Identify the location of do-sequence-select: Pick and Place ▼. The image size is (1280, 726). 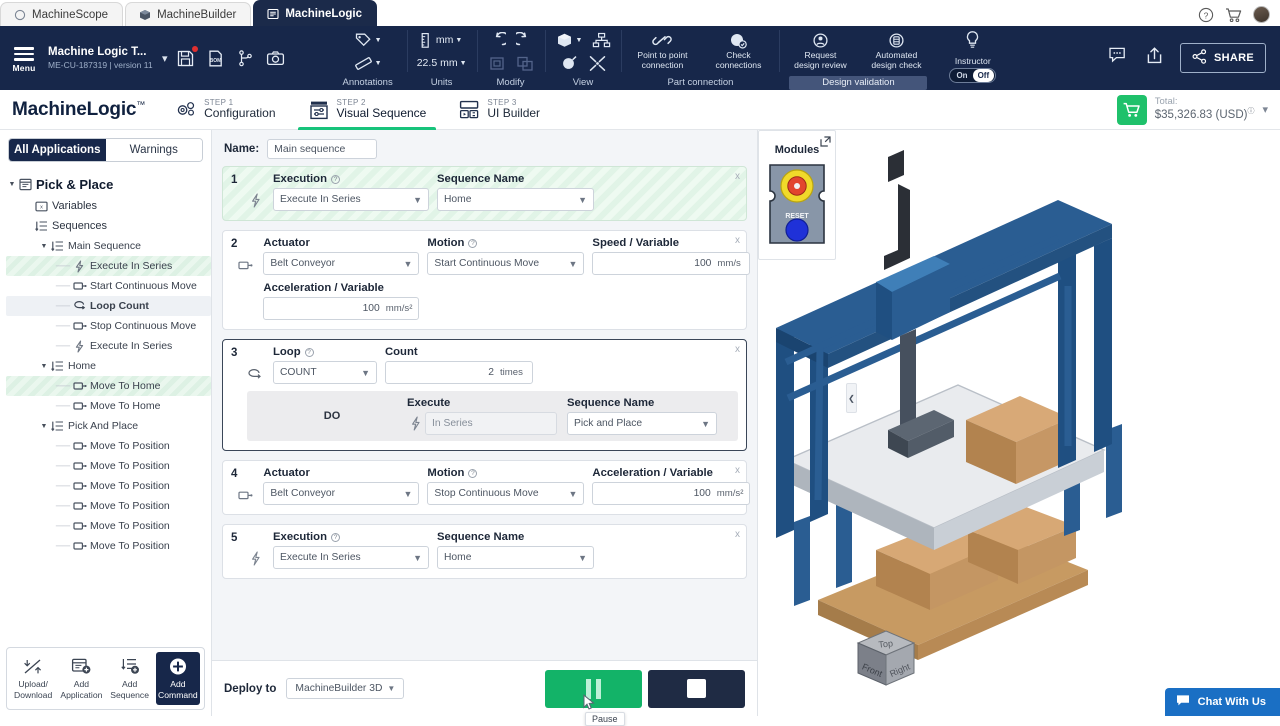
(642, 423).